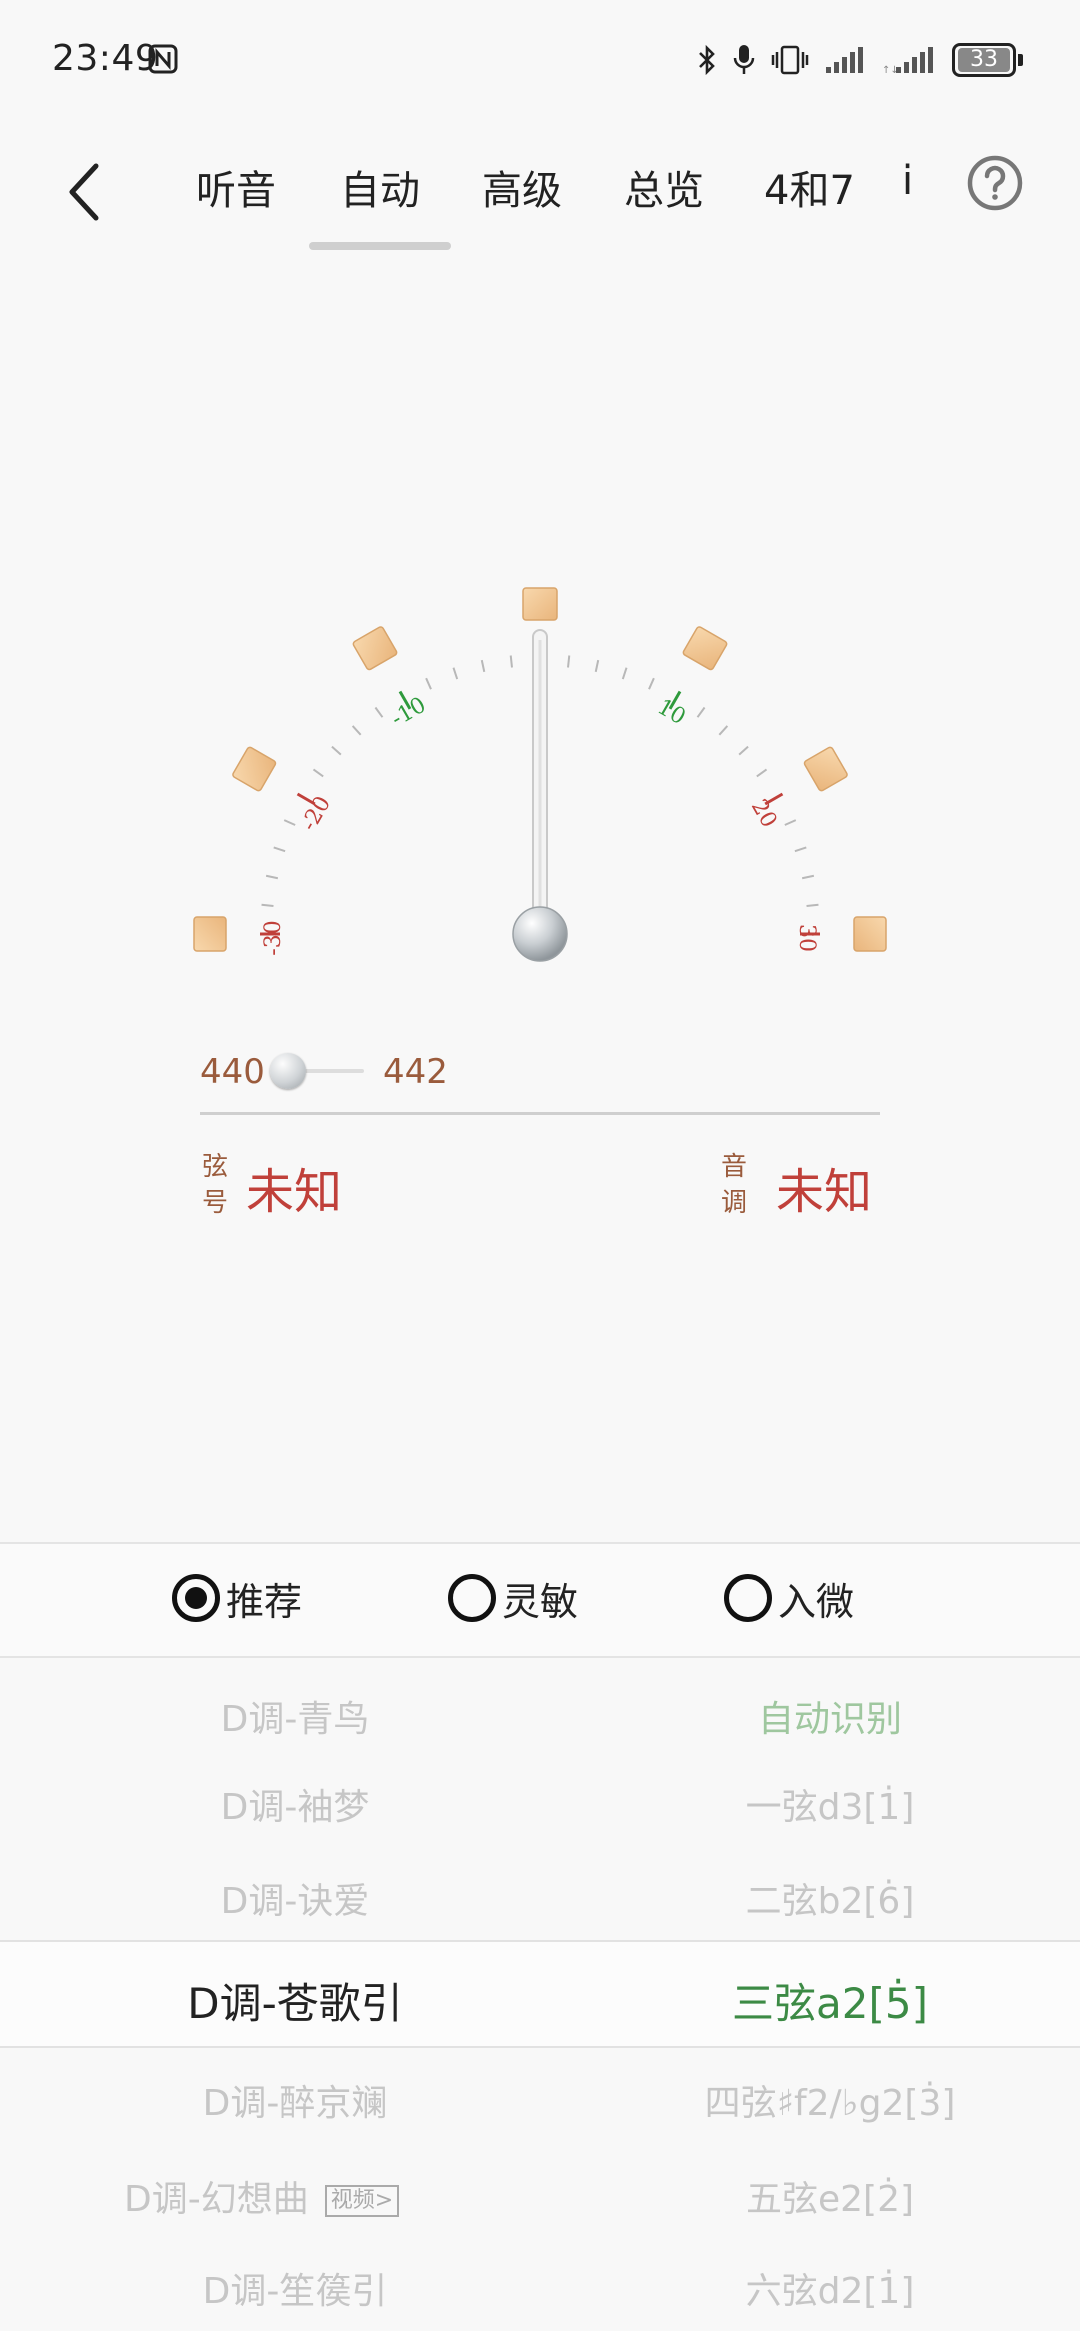 This screenshot has width=1080, height=2331. I want to click on scale-label-plus-10: 10, so click(671, 713).